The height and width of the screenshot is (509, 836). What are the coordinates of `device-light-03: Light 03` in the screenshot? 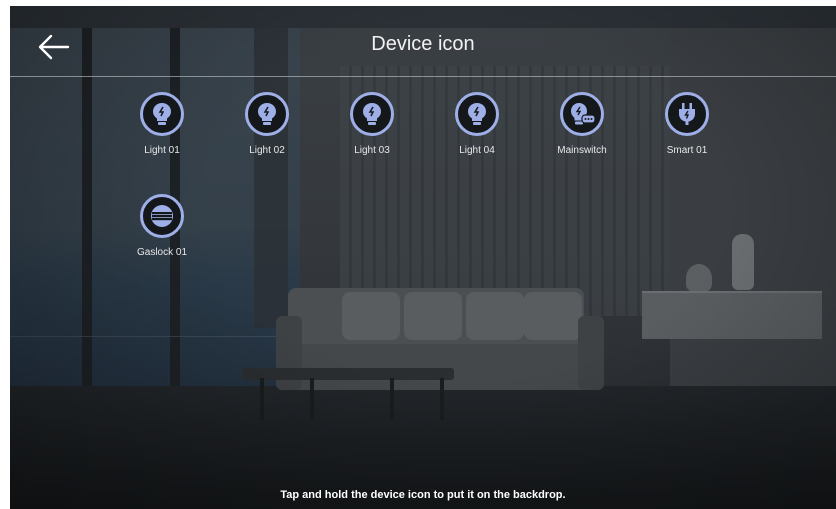 It's located at (372, 124).